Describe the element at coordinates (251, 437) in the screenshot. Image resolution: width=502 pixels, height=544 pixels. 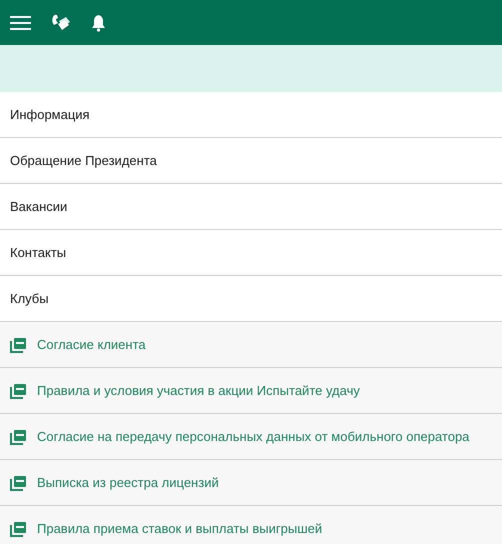
I see `document-item: Согласие на передачу персональных данных от мобильного оператора` at that location.